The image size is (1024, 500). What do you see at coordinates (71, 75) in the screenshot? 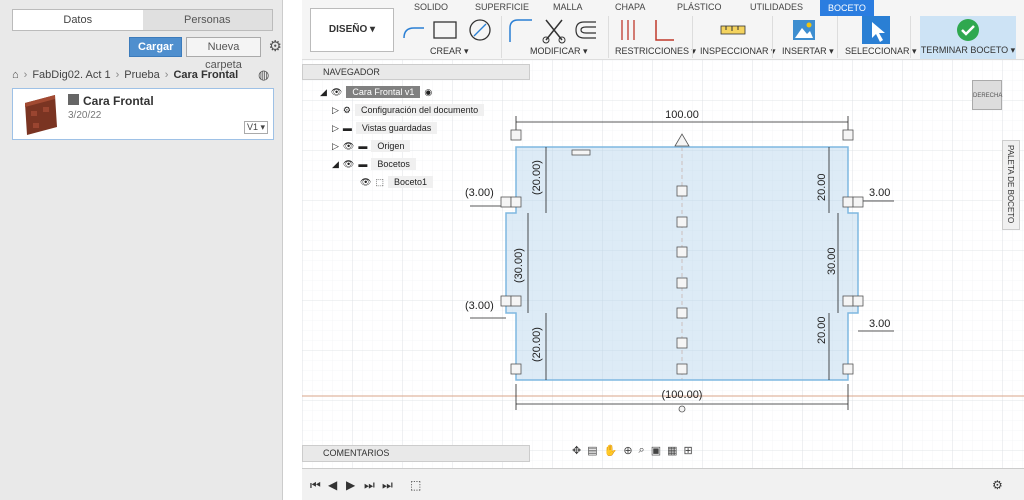
I see `breadcrumb-item: FabDig02. Act 1` at bounding box center [71, 75].